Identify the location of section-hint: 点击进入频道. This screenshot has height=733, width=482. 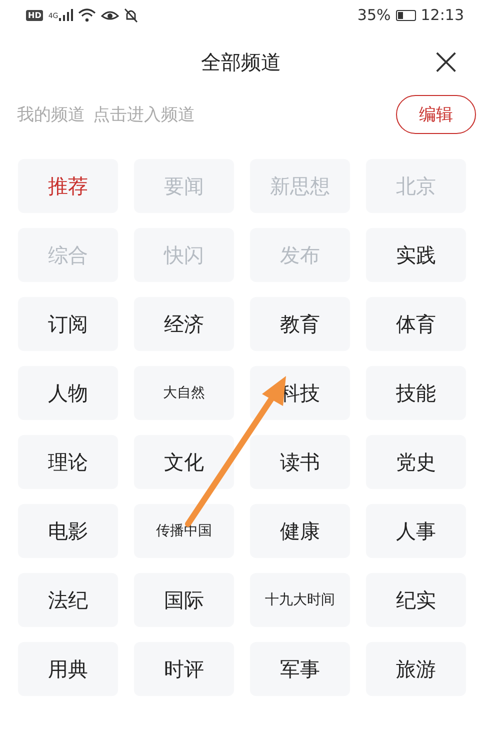
(144, 115).